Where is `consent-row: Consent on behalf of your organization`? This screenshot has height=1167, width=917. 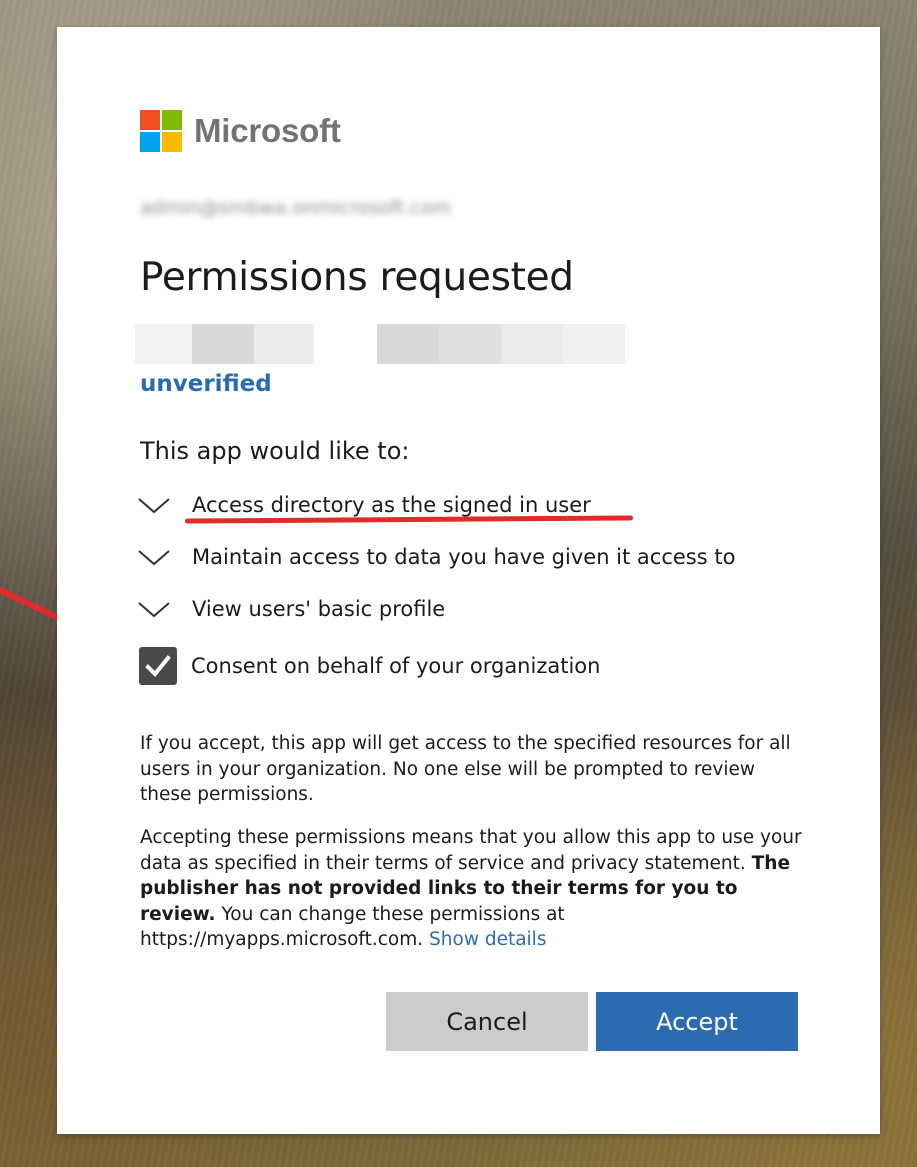
consent-row: Consent on behalf of your organization is located at coordinates (369, 666).